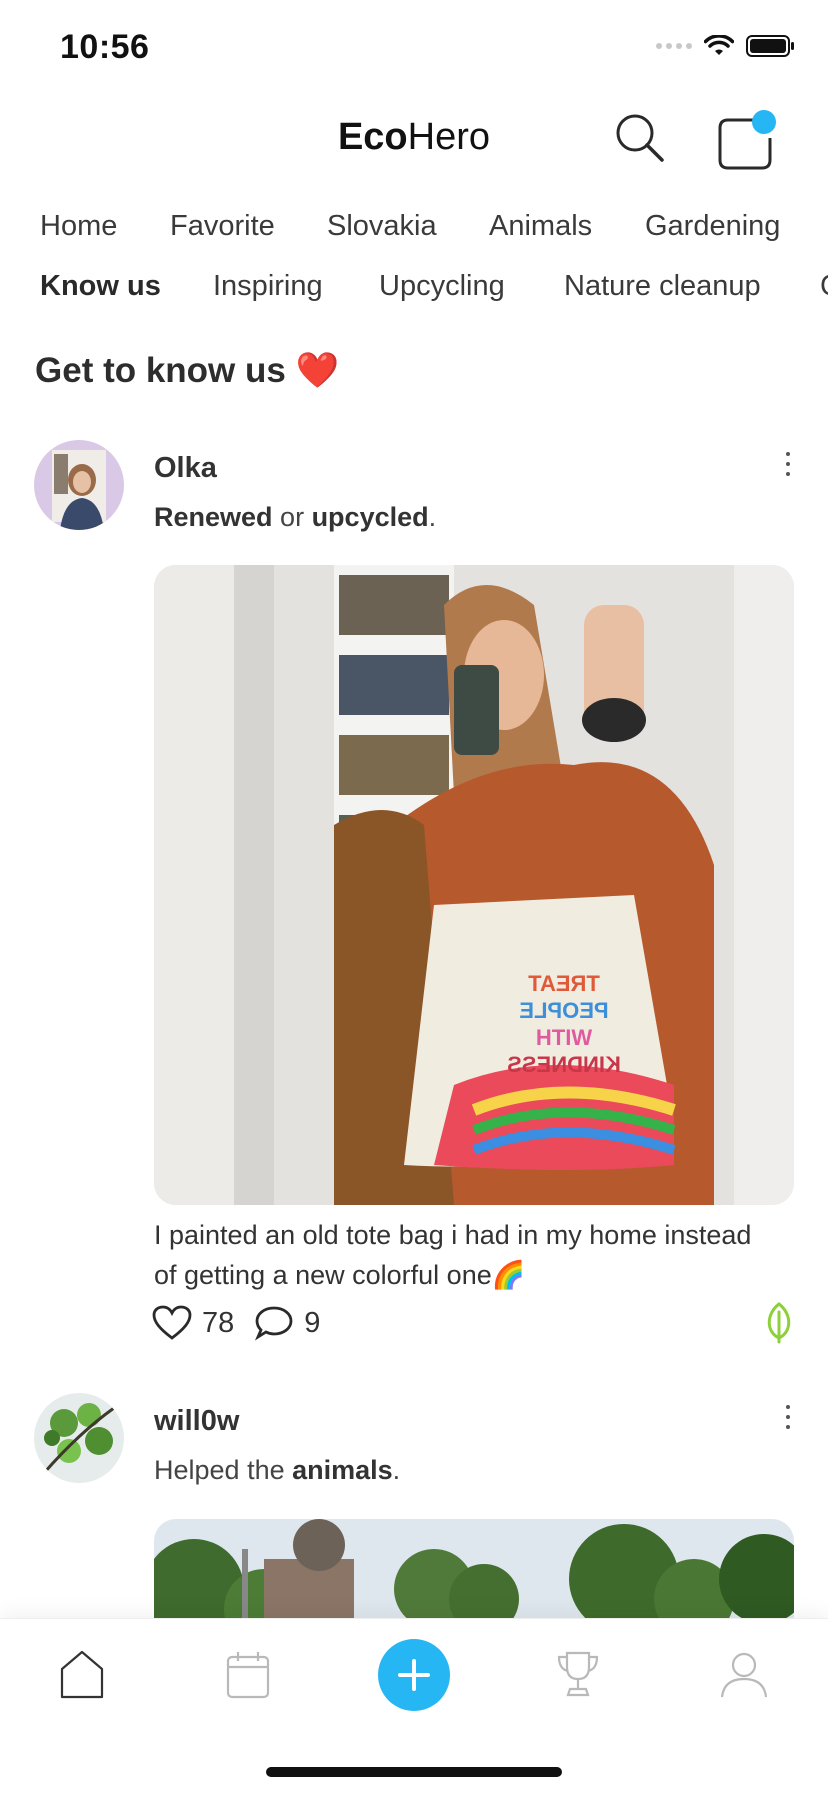 This screenshot has width=828, height=1793. What do you see at coordinates (674, 46) in the screenshot?
I see `cellular-signal-icon` at bounding box center [674, 46].